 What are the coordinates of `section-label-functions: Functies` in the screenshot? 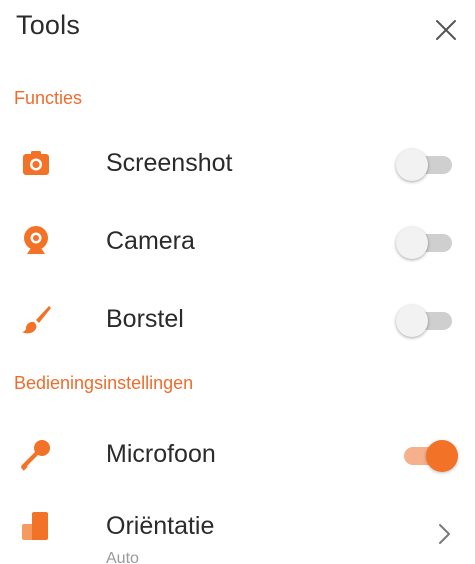 It's located at (48, 98).